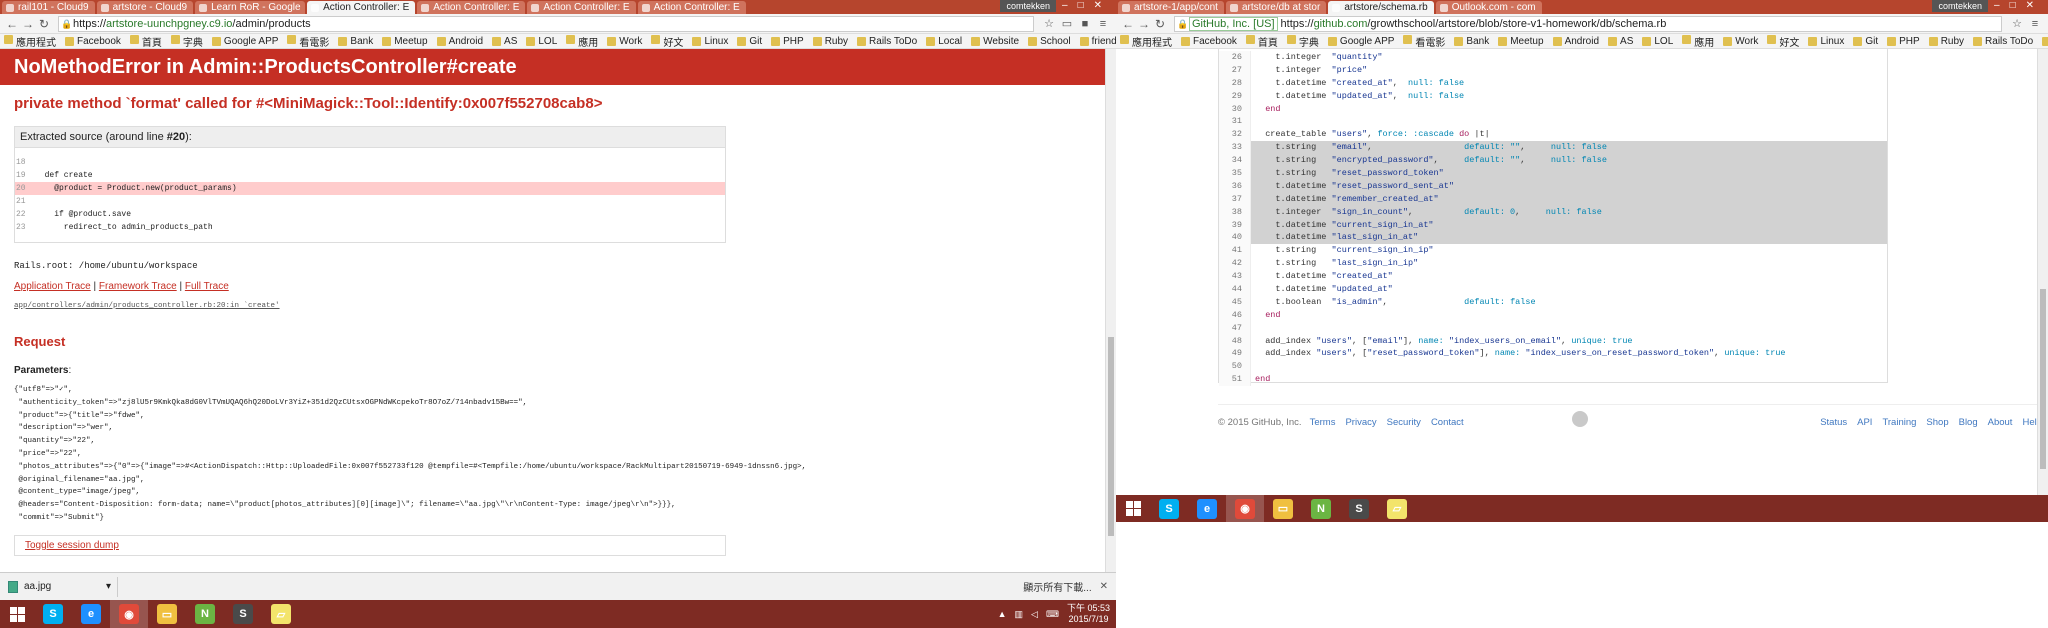  Describe the element at coordinates (1019, 614) in the screenshot. I see `network-icon: ▥` at that location.